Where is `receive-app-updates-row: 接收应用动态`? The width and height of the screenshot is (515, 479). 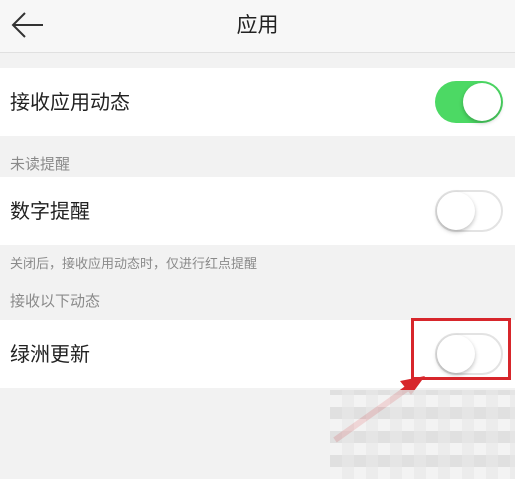
receive-app-updates-row: 接收应用动态 is located at coordinates (257, 102).